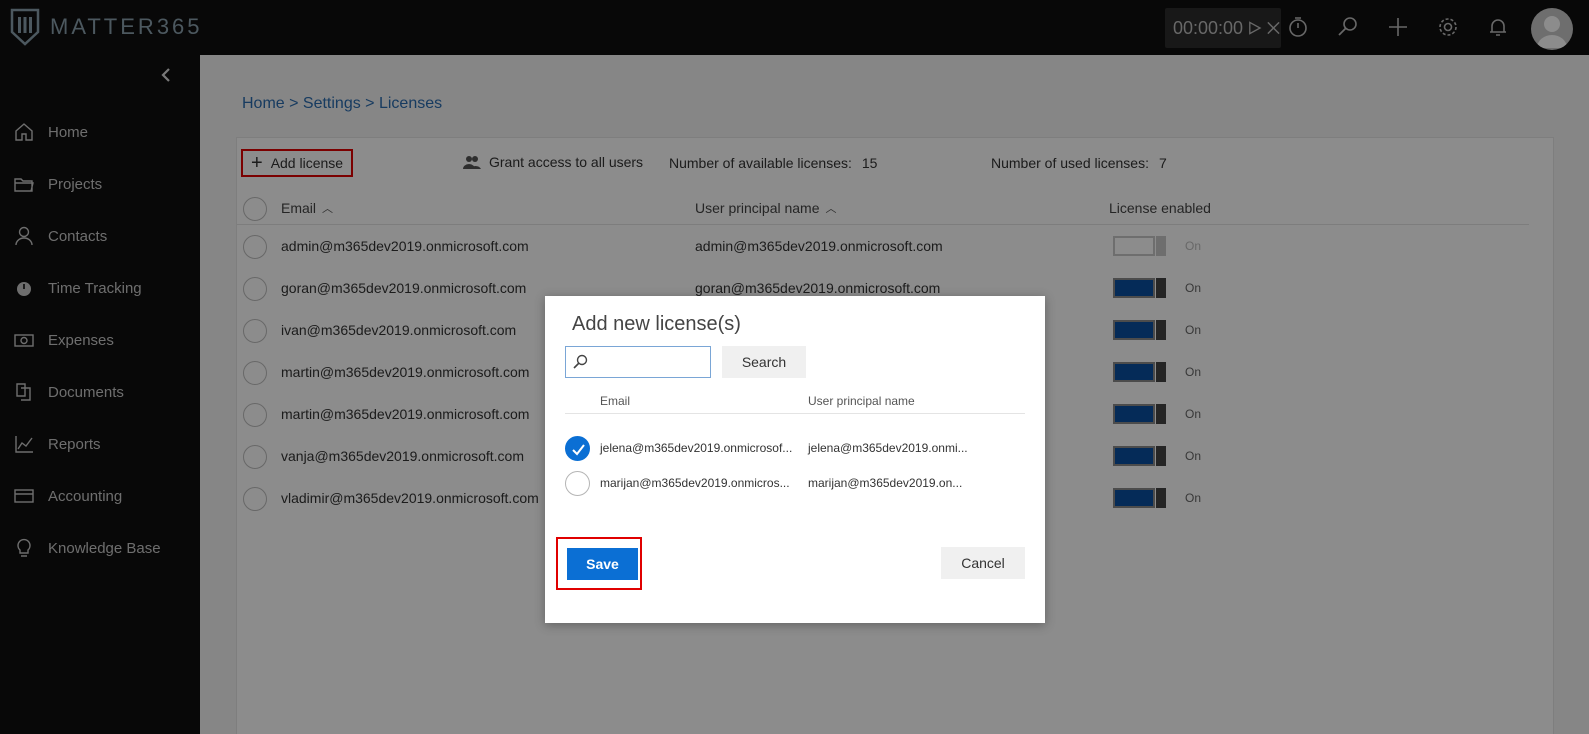 Image resolution: width=1589 pixels, height=734 pixels. I want to click on dialog-table-header: Email User principal name, so click(795, 402).